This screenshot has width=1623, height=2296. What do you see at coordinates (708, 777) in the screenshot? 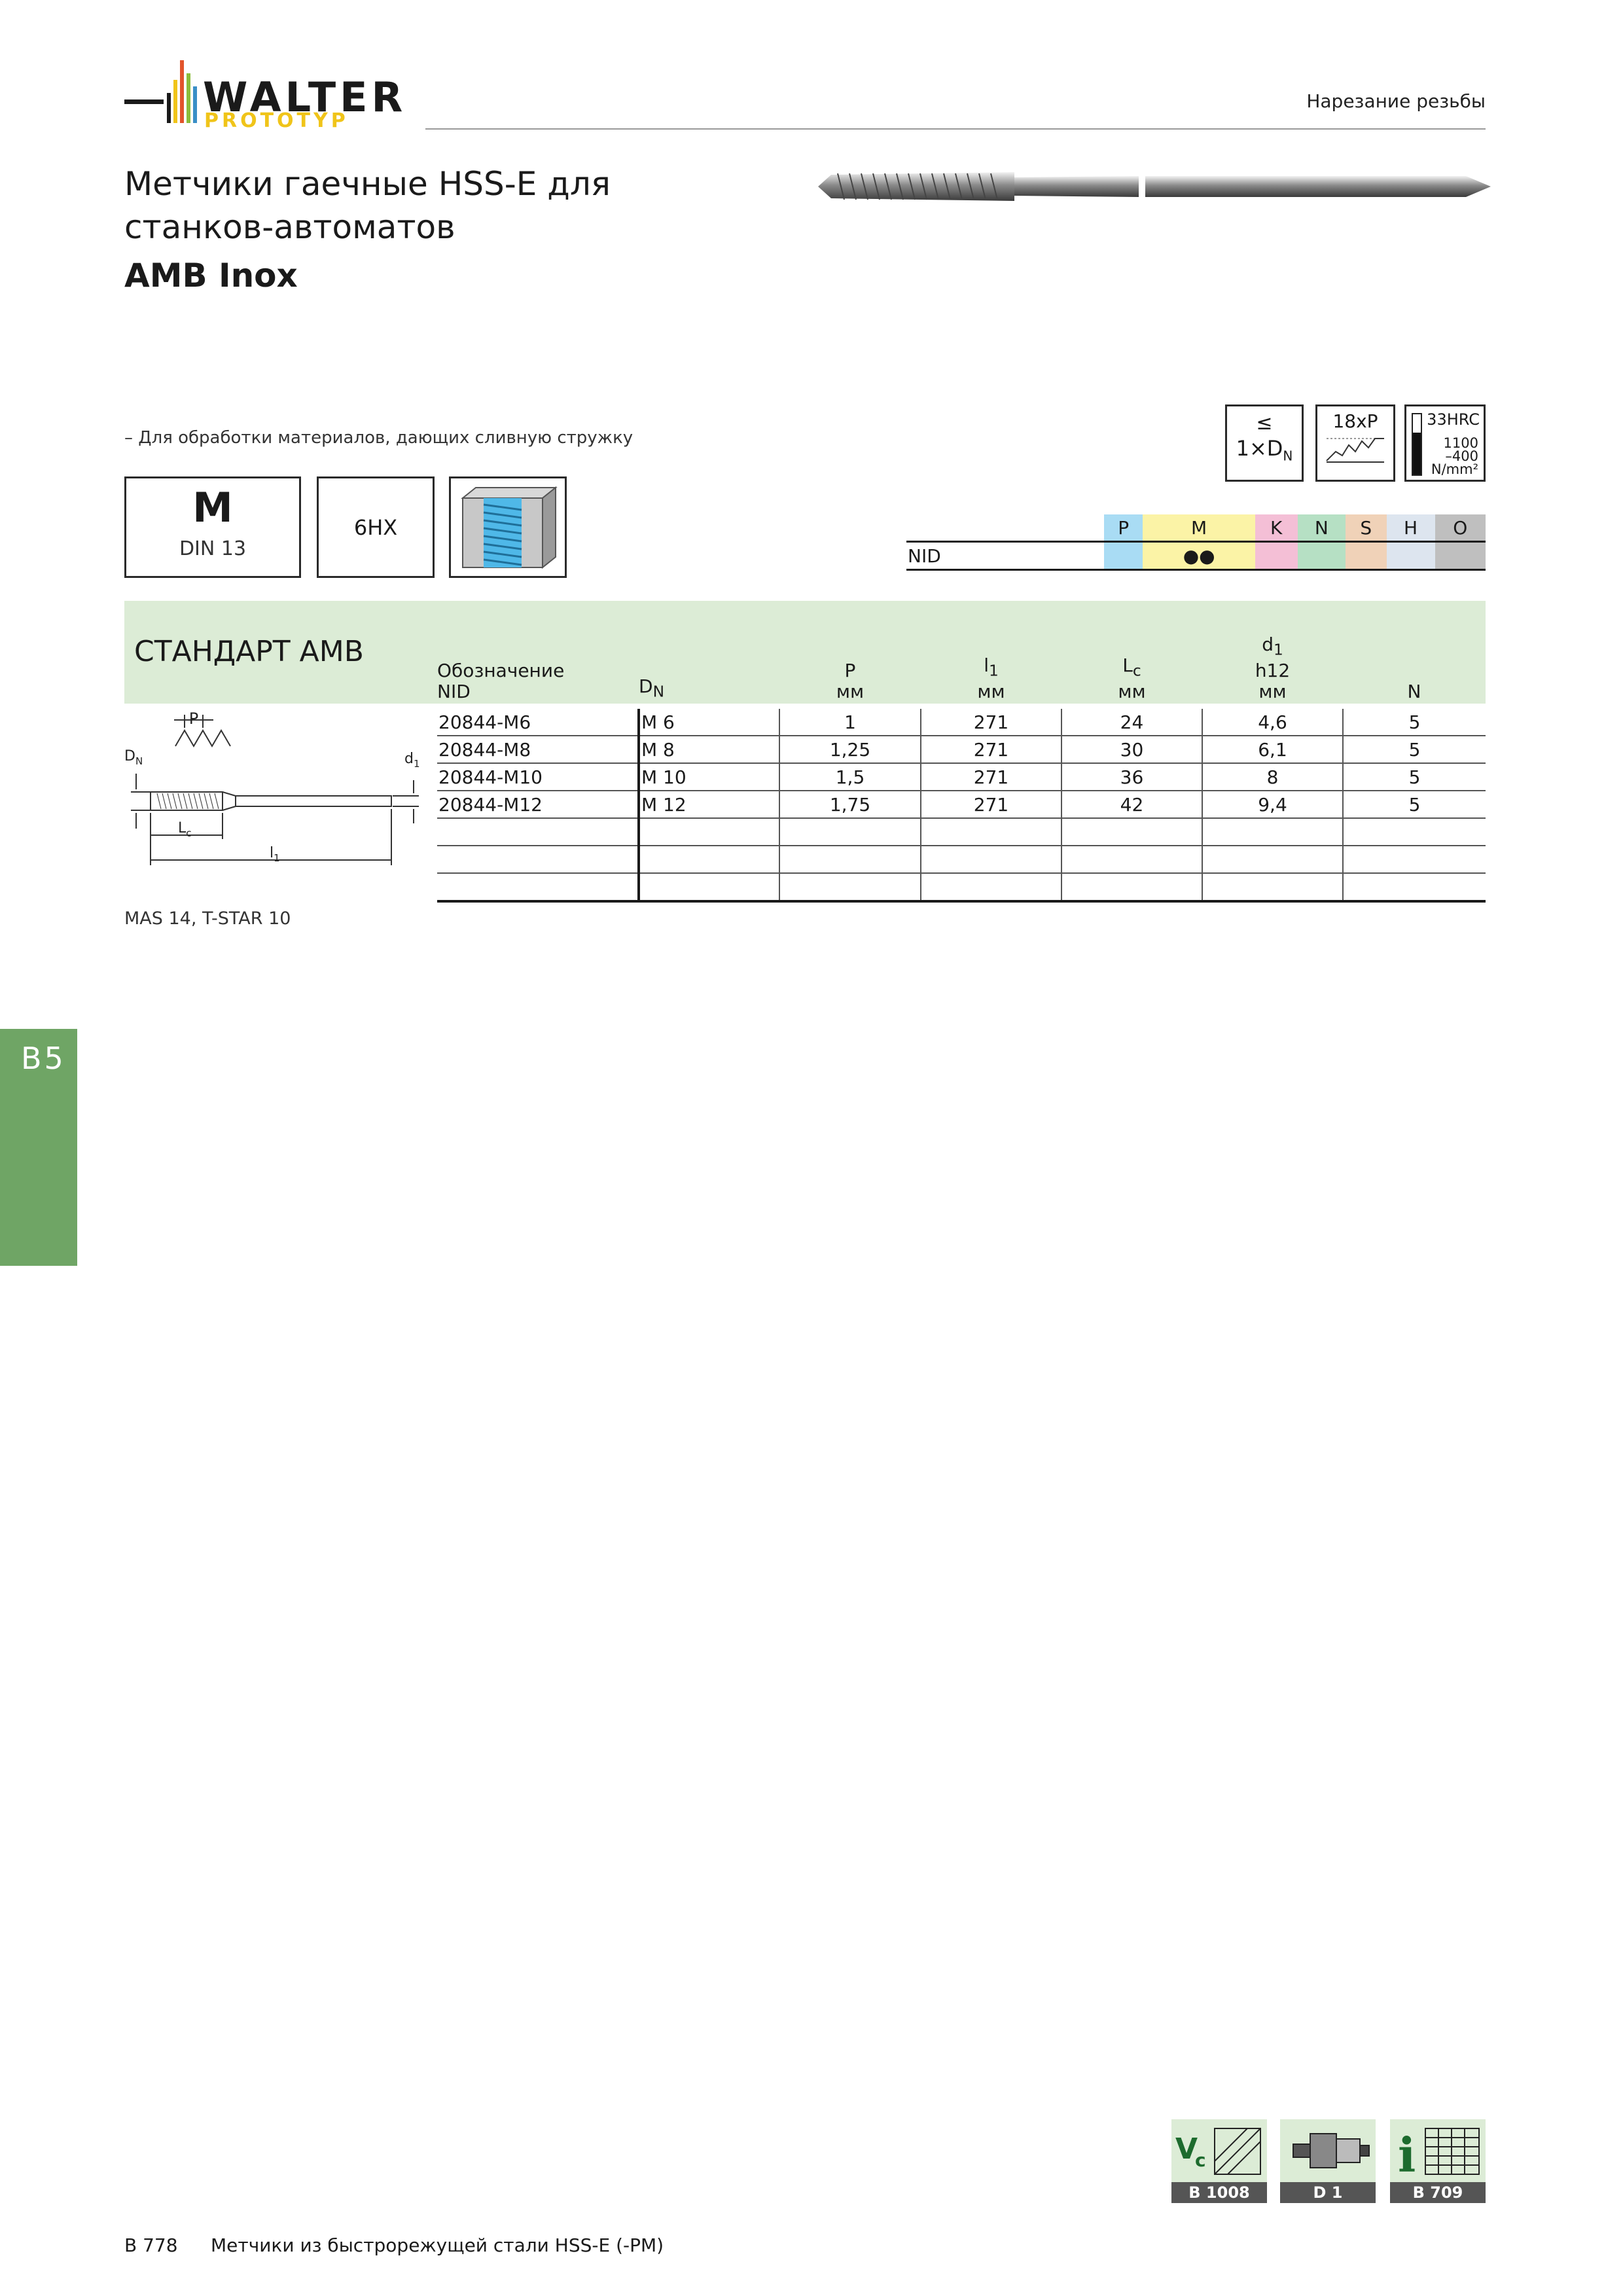
I see `cell-dn: M 10` at bounding box center [708, 777].